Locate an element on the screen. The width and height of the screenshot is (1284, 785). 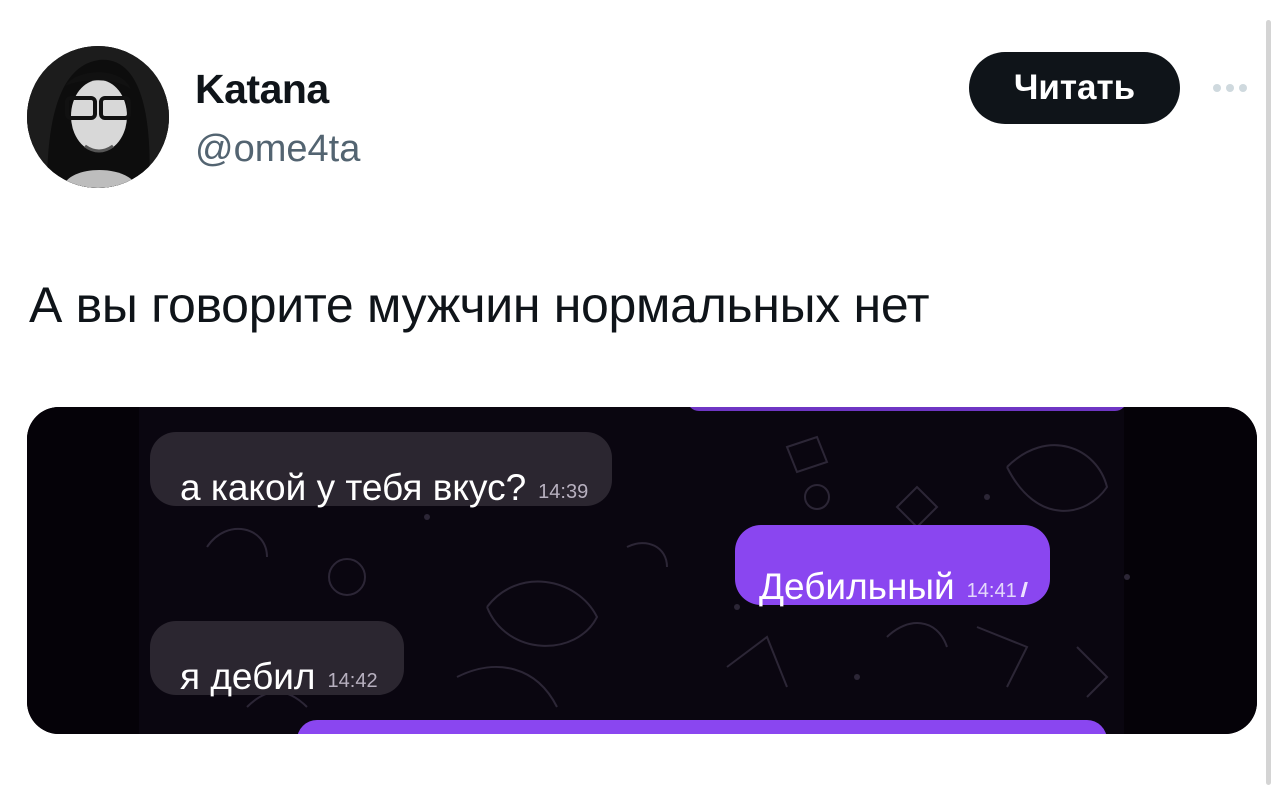
author-display-name: Katana is located at coordinates (262, 89).